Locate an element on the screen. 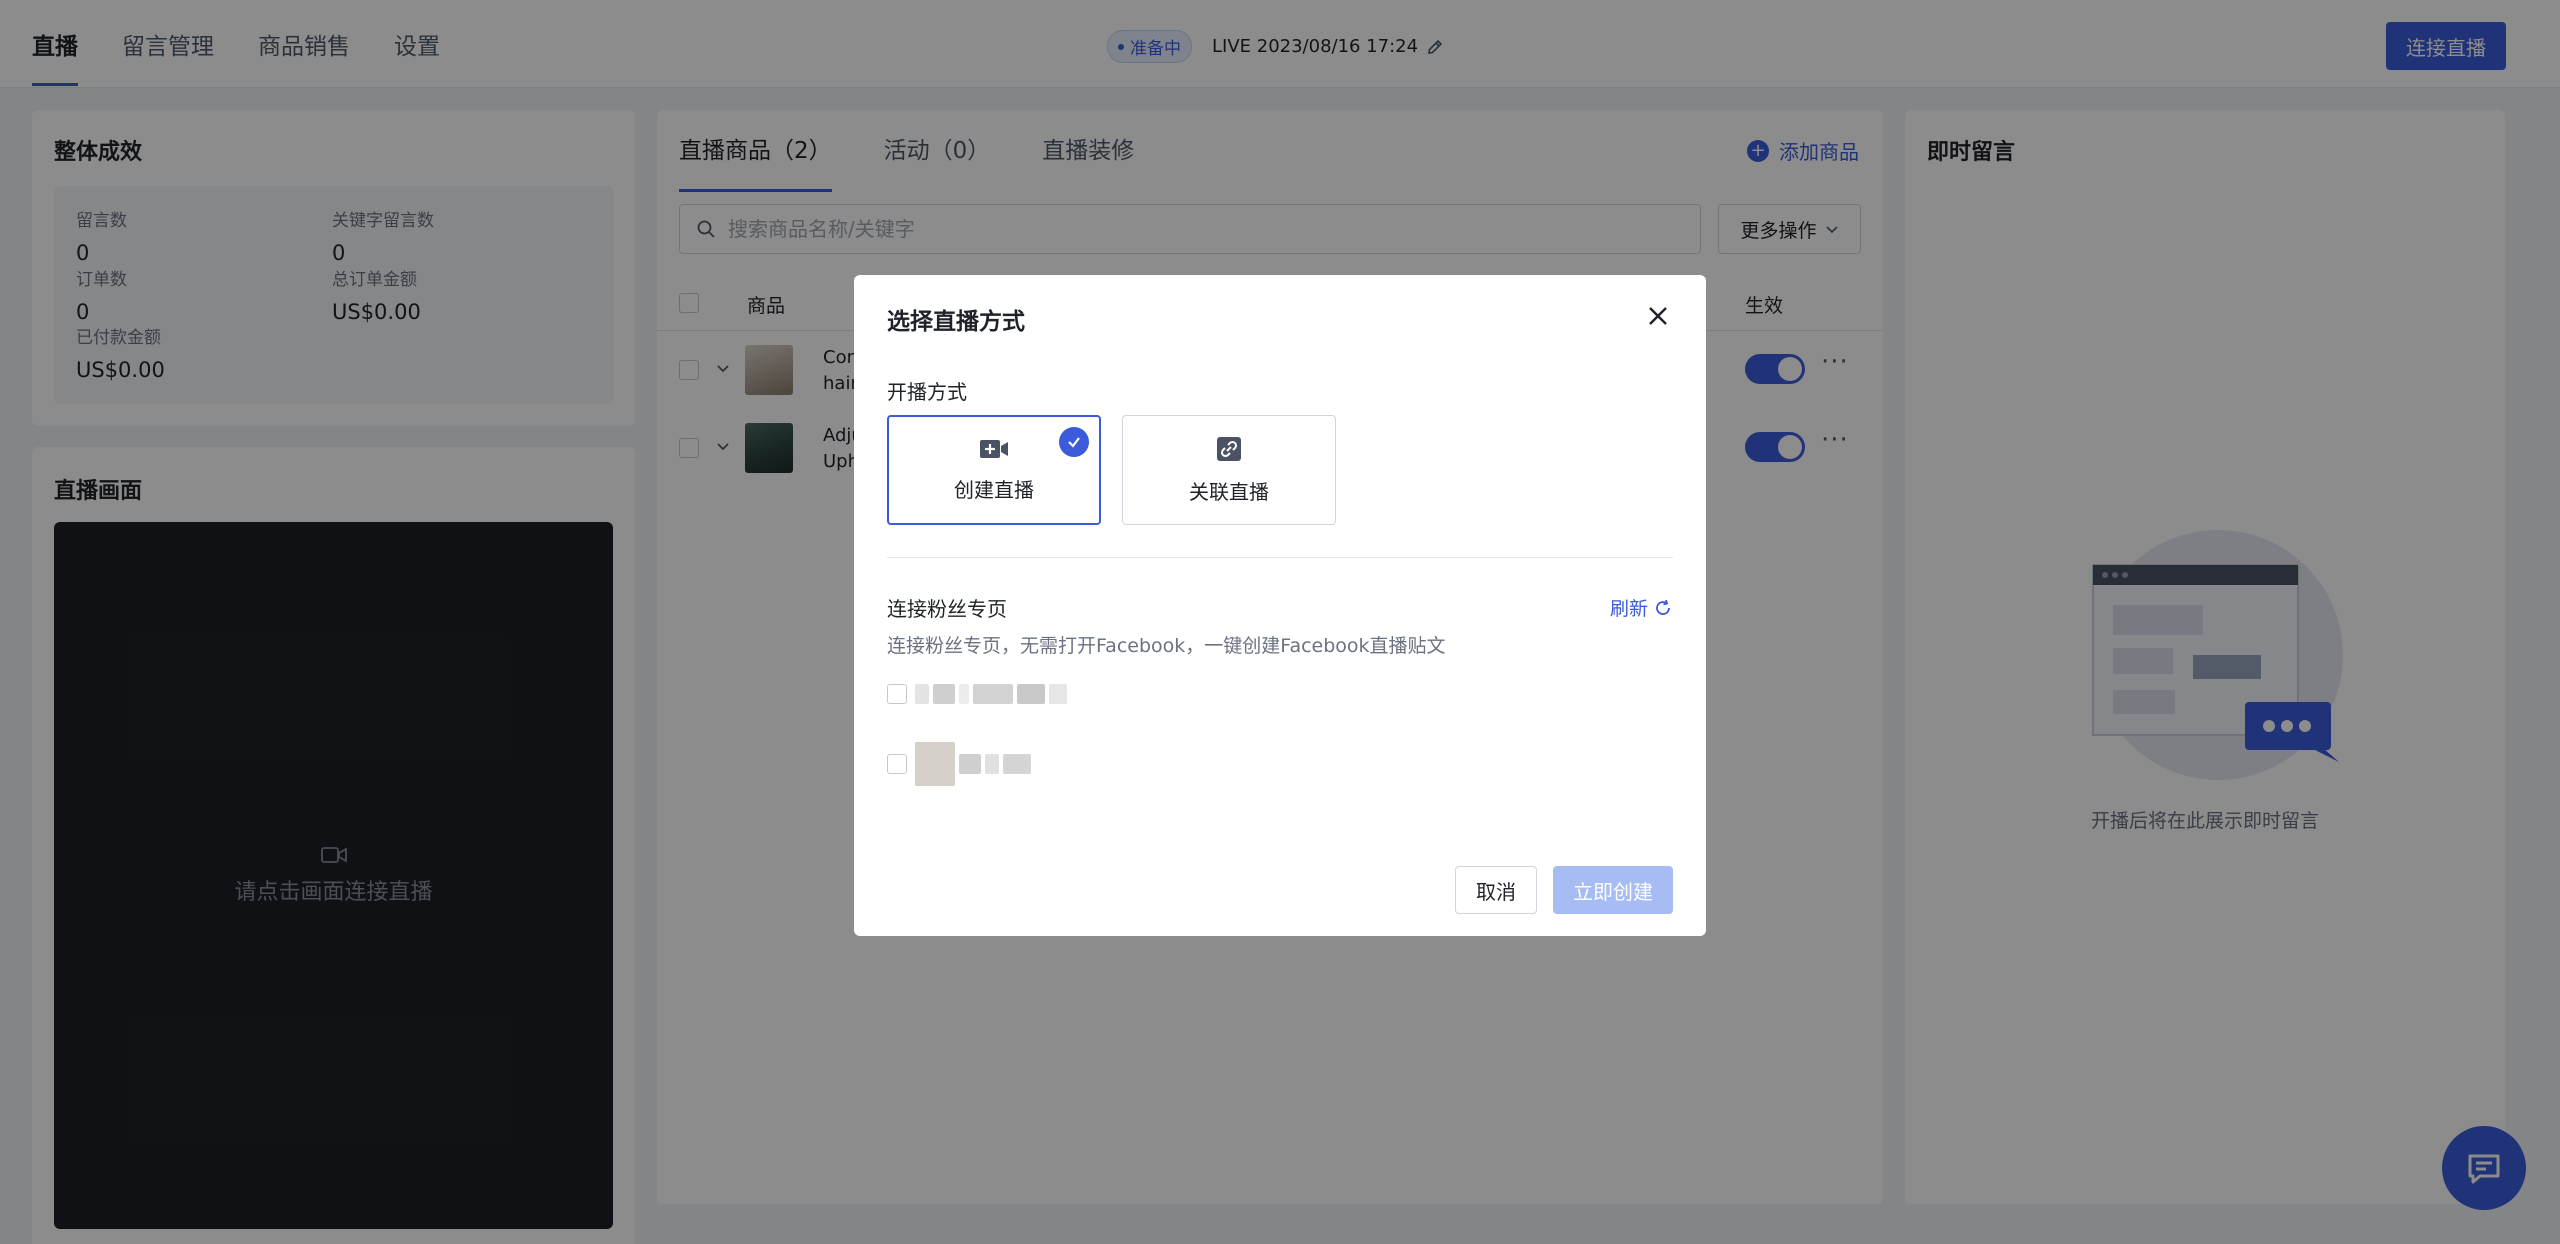 The width and height of the screenshot is (2560, 1244). video-plus-icon is located at coordinates (994, 448).